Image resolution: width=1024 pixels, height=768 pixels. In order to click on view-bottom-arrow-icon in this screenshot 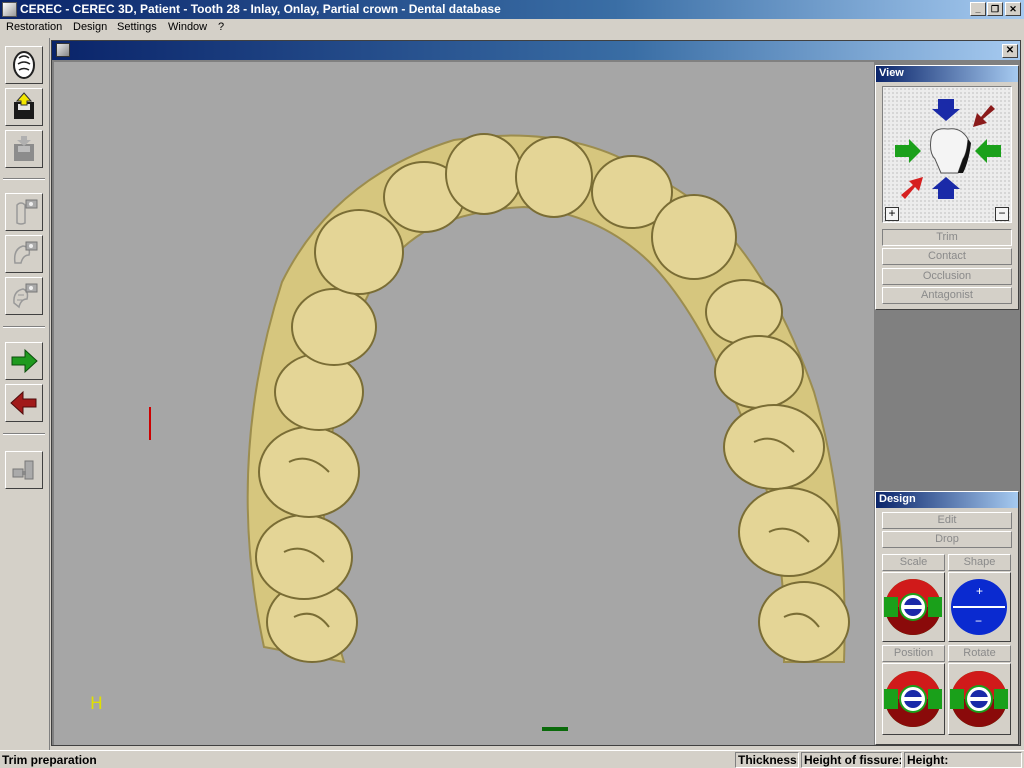, I will do `click(946, 188)`.